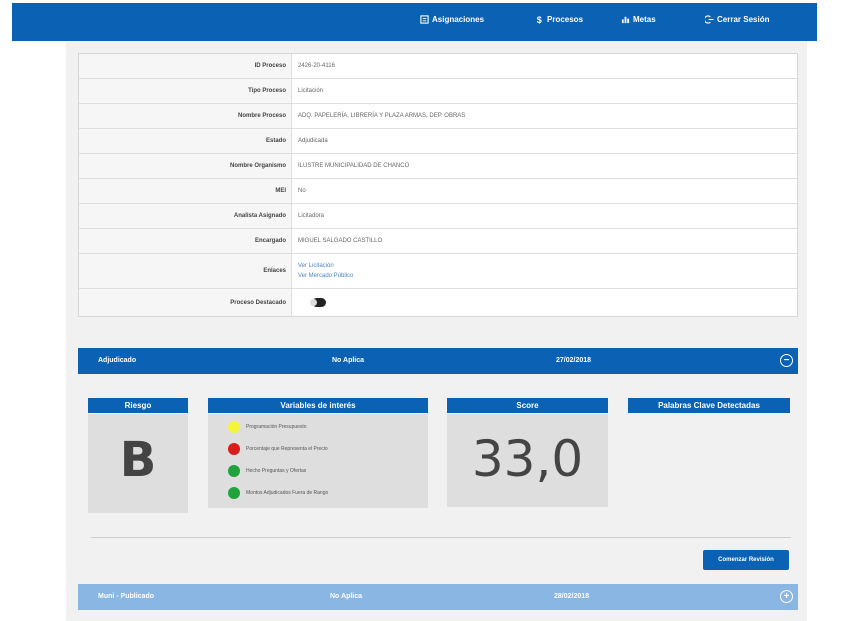 The width and height of the screenshot is (845, 621). What do you see at coordinates (438, 91) in the screenshot?
I see `info-row: Tipo Proceso Licitación` at bounding box center [438, 91].